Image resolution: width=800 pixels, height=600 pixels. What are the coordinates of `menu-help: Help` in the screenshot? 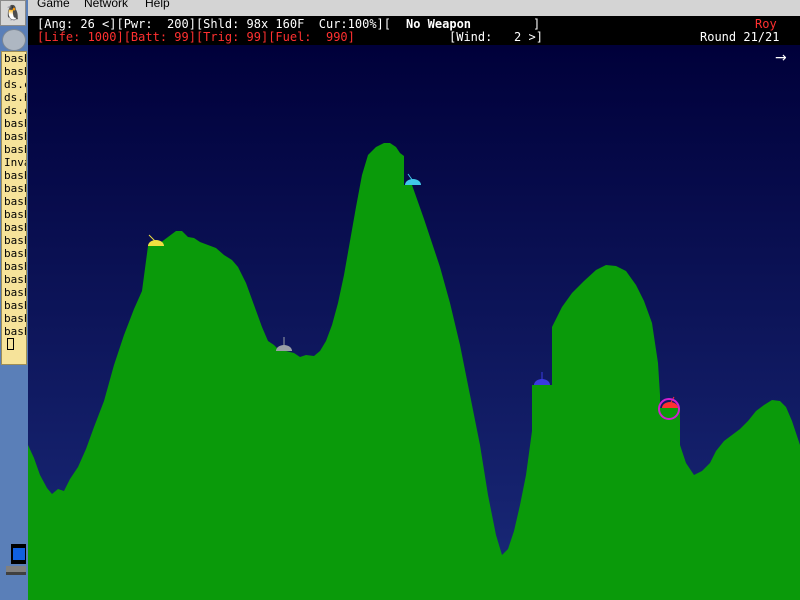 It's located at (157, 5).